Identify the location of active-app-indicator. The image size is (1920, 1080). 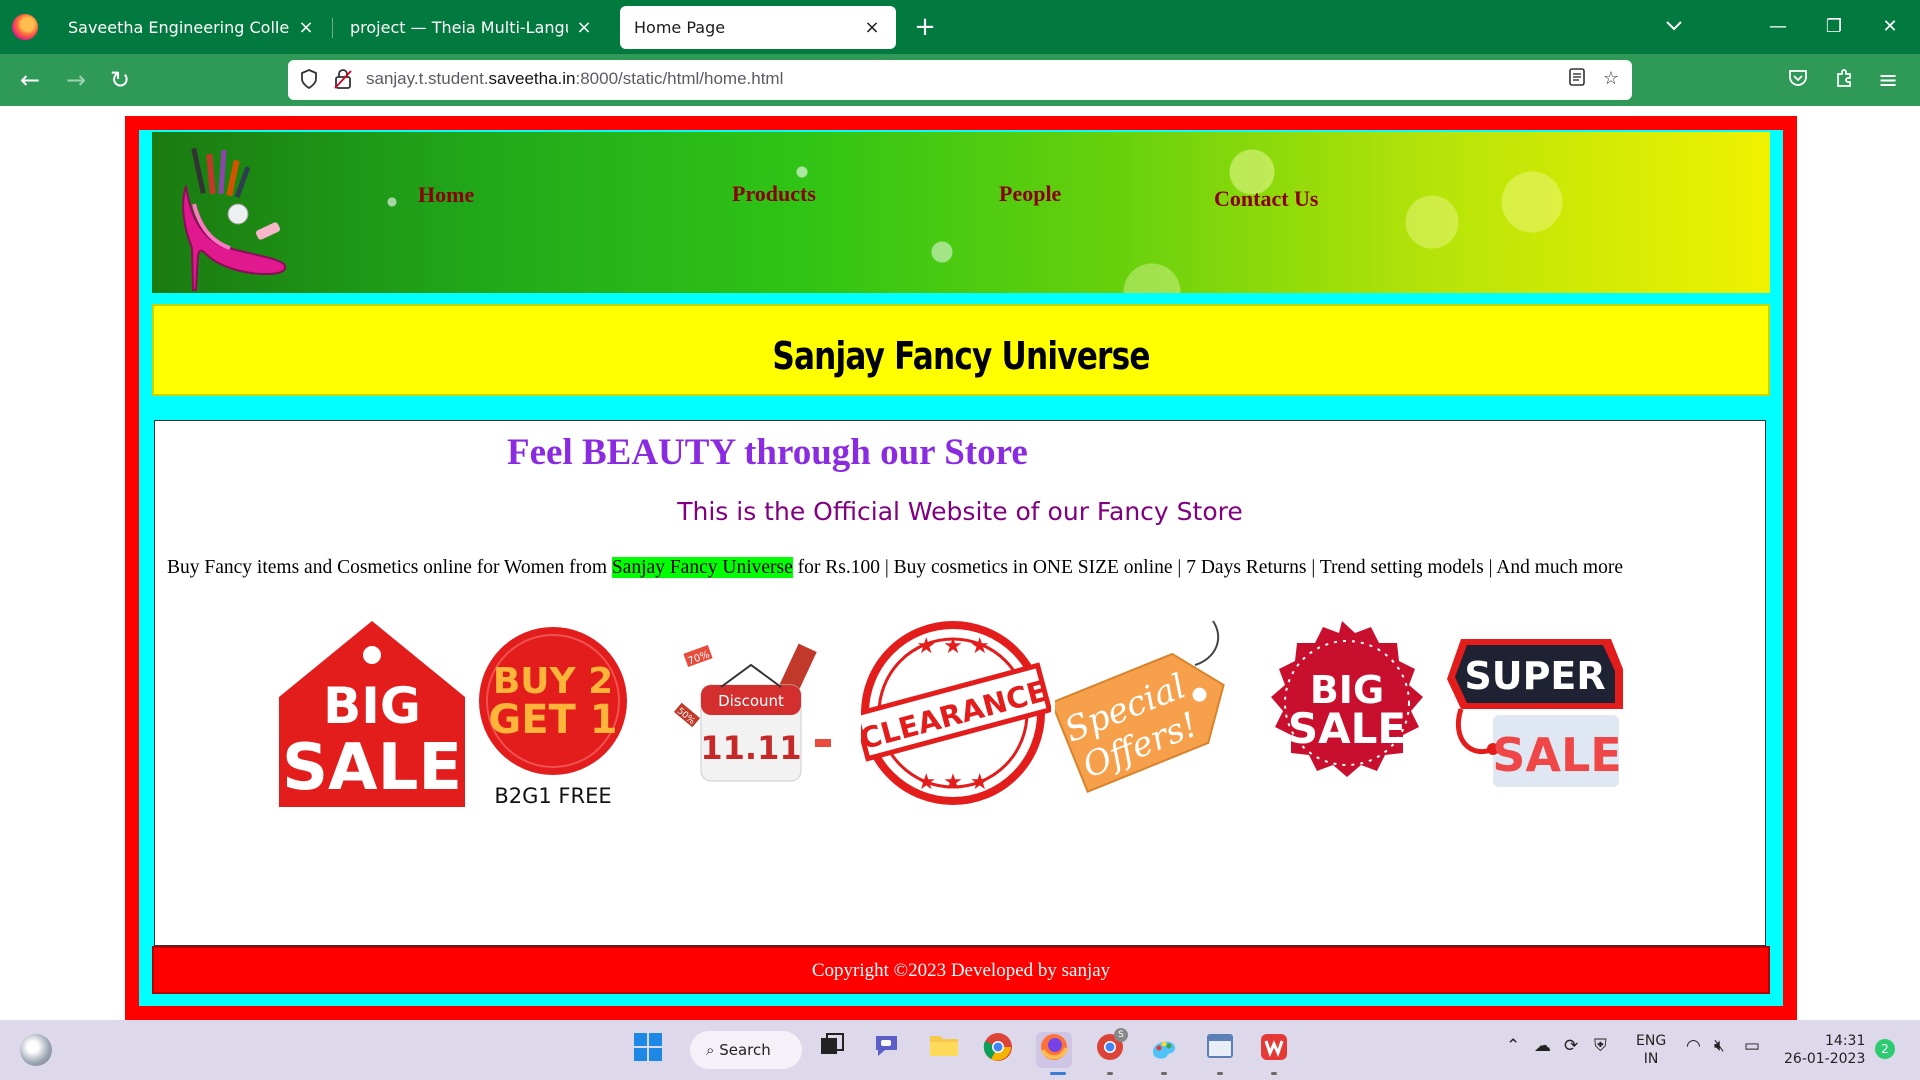
(1058, 1073).